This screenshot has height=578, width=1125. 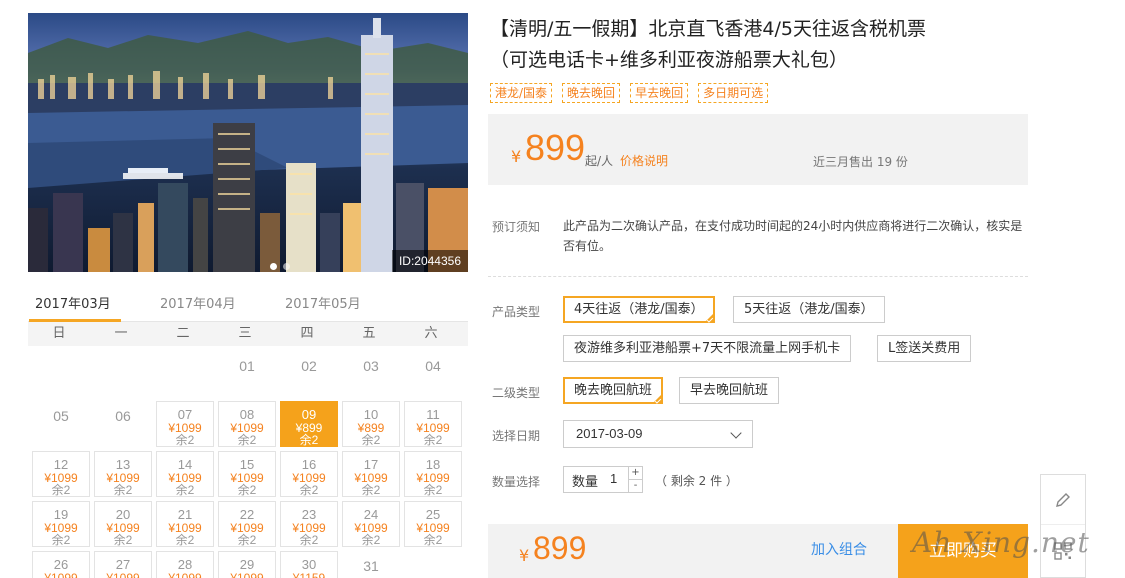 I want to click on calendar-day-25: 25 ¥1099 余2, so click(x=433, y=524).